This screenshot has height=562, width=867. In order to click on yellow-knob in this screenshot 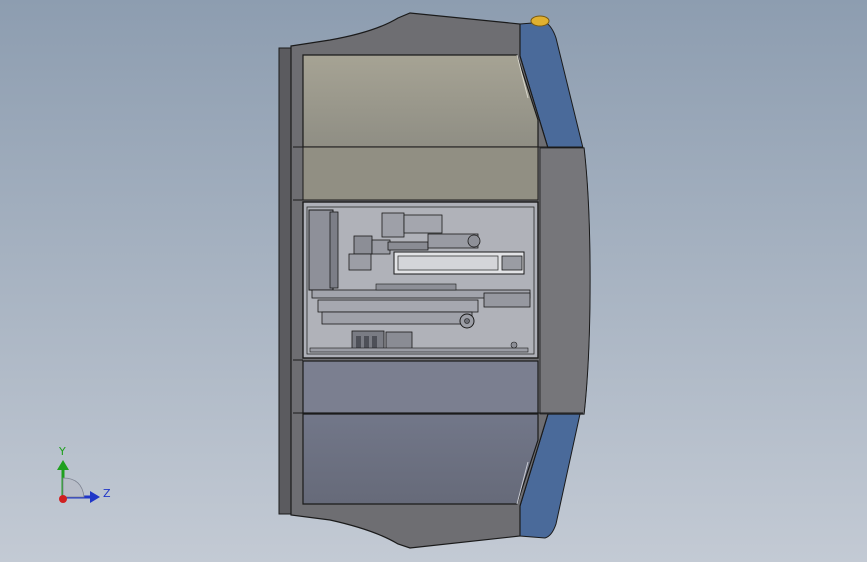, I will do `click(540, 21)`.